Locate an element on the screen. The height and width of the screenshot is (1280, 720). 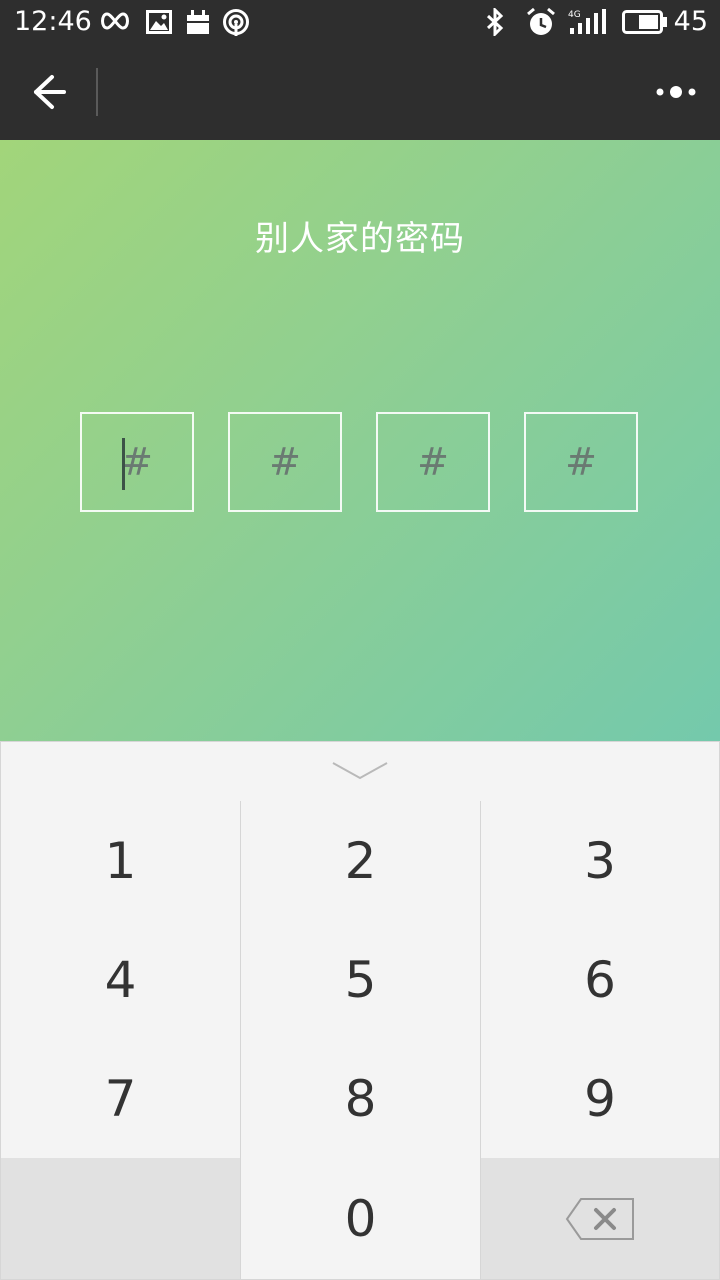
key-9: 9 is located at coordinates (600, 1099).